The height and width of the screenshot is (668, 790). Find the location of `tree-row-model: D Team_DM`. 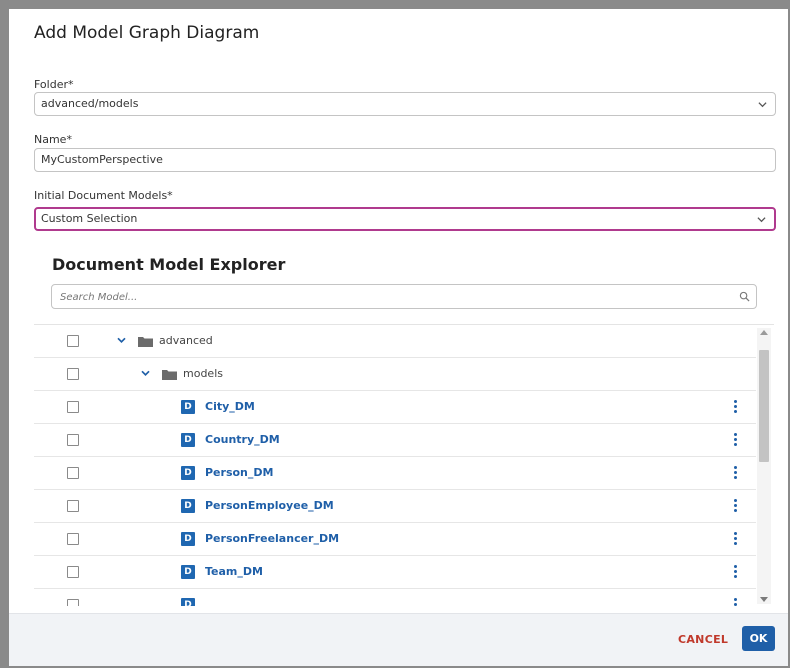

tree-row-model: D Team_DM is located at coordinates (395, 572).